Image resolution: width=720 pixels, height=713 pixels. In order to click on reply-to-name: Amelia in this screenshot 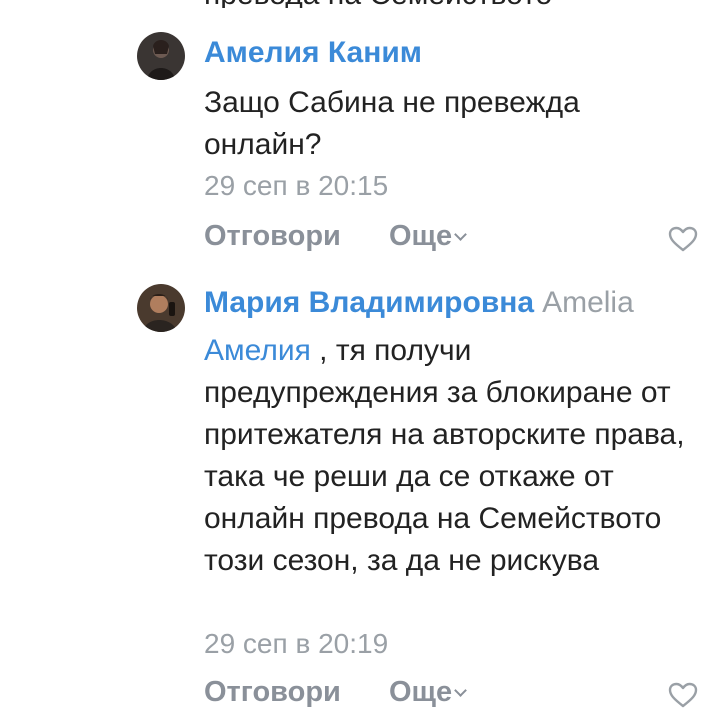, I will do `click(588, 302)`.